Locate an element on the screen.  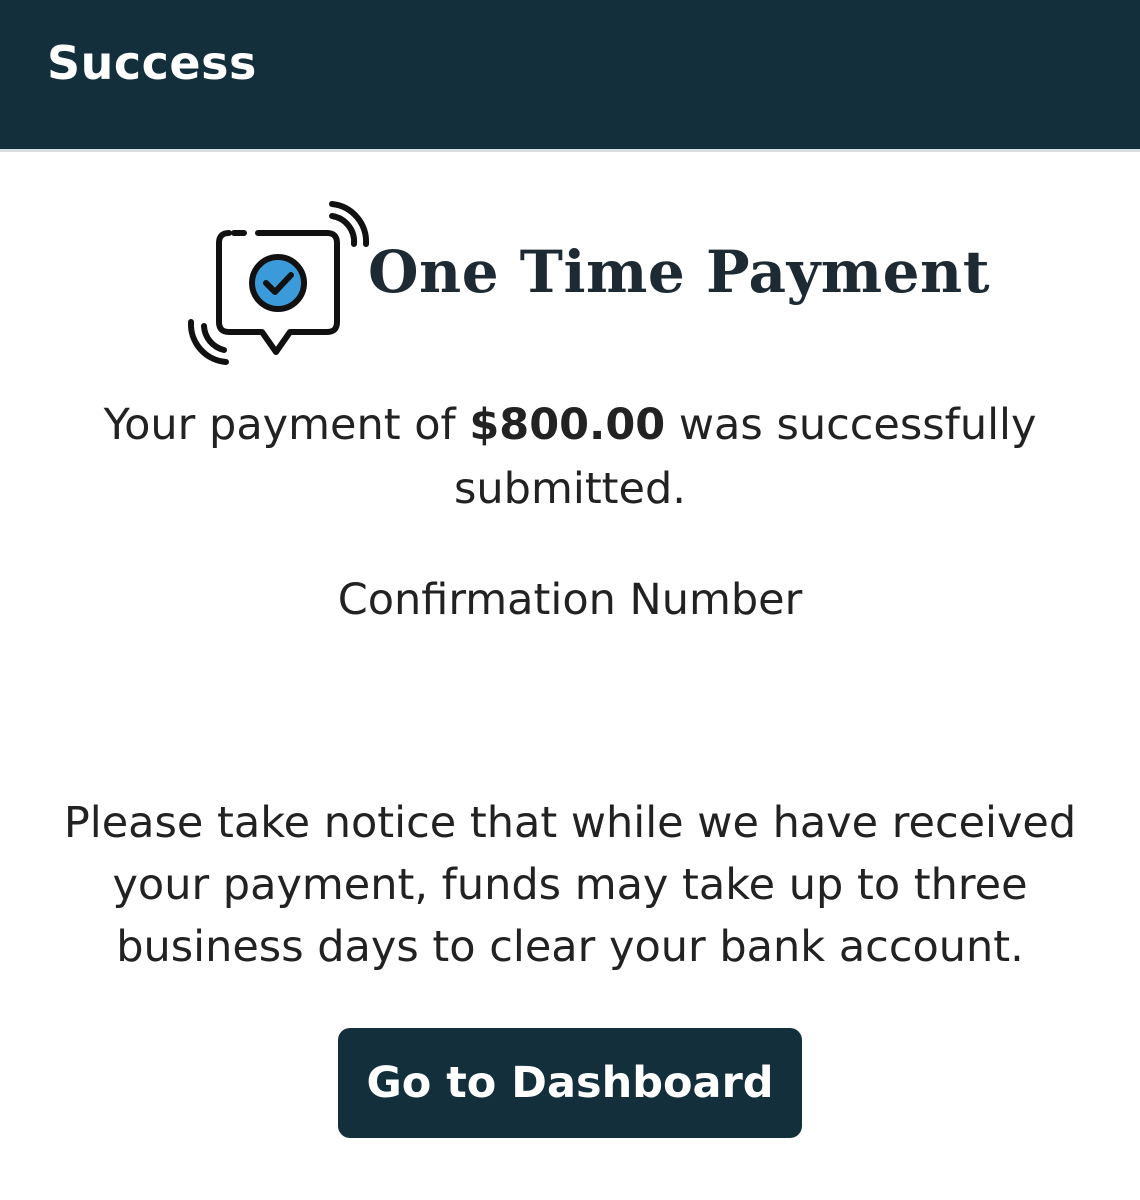
payment-amount: $800.00 is located at coordinates (567, 425).